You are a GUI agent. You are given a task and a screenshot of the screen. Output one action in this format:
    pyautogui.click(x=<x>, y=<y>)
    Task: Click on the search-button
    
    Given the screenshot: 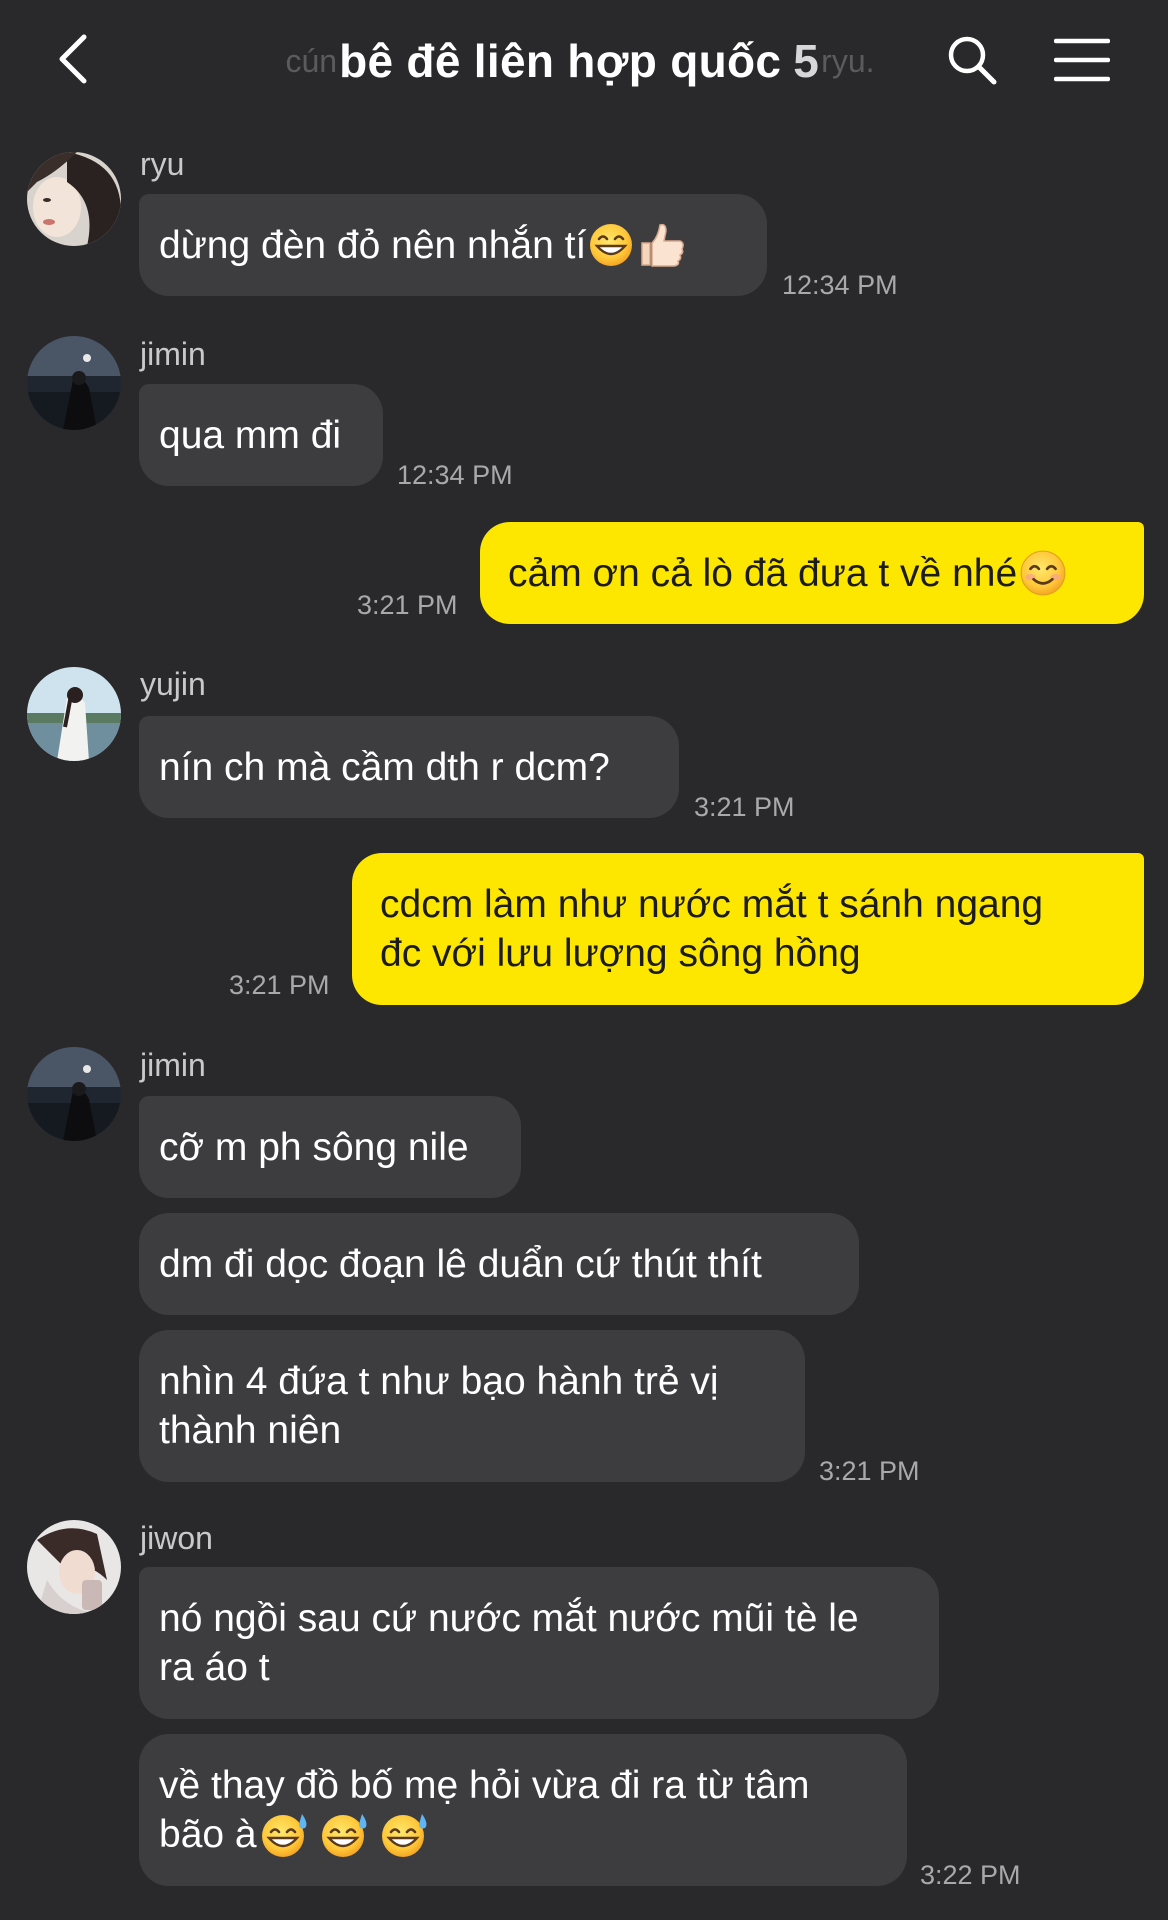 What is the action you would take?
    pyautogui.click(x=972, y=60)
    